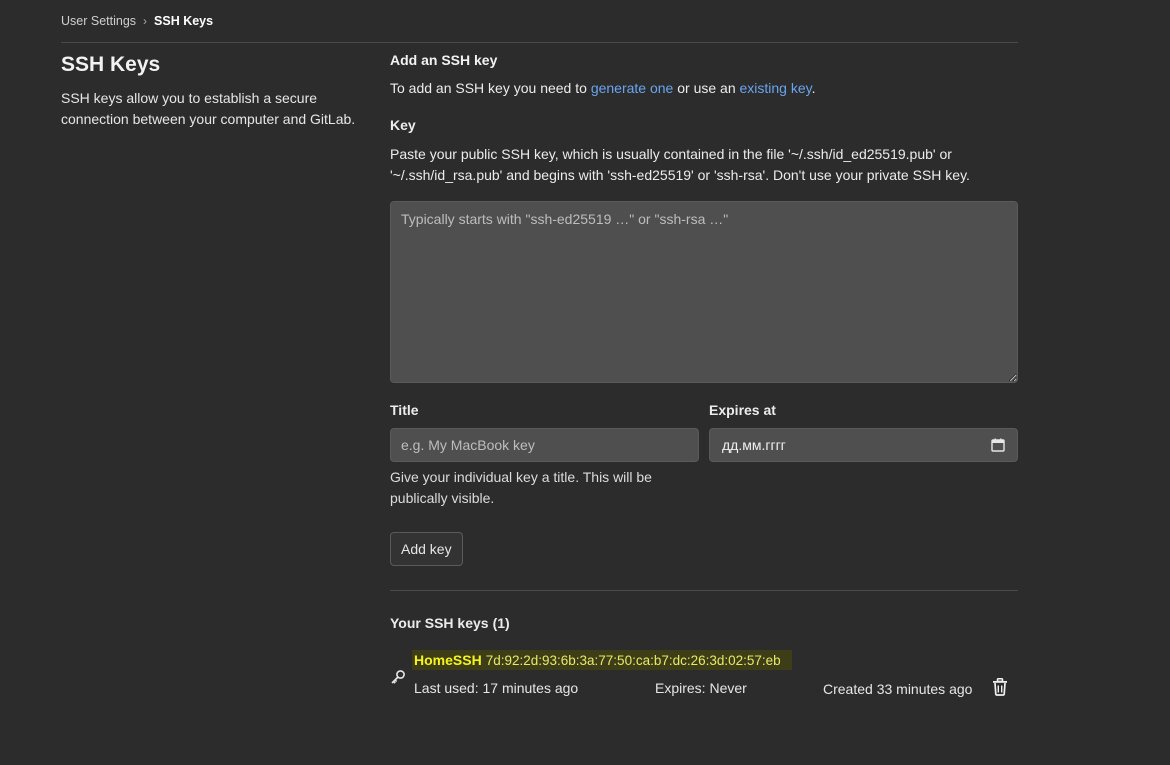 The width and height of the screenshot is (1170, 765). I want to click on breadcrumb: User Settings › SSH Keys, so click(137, 21).